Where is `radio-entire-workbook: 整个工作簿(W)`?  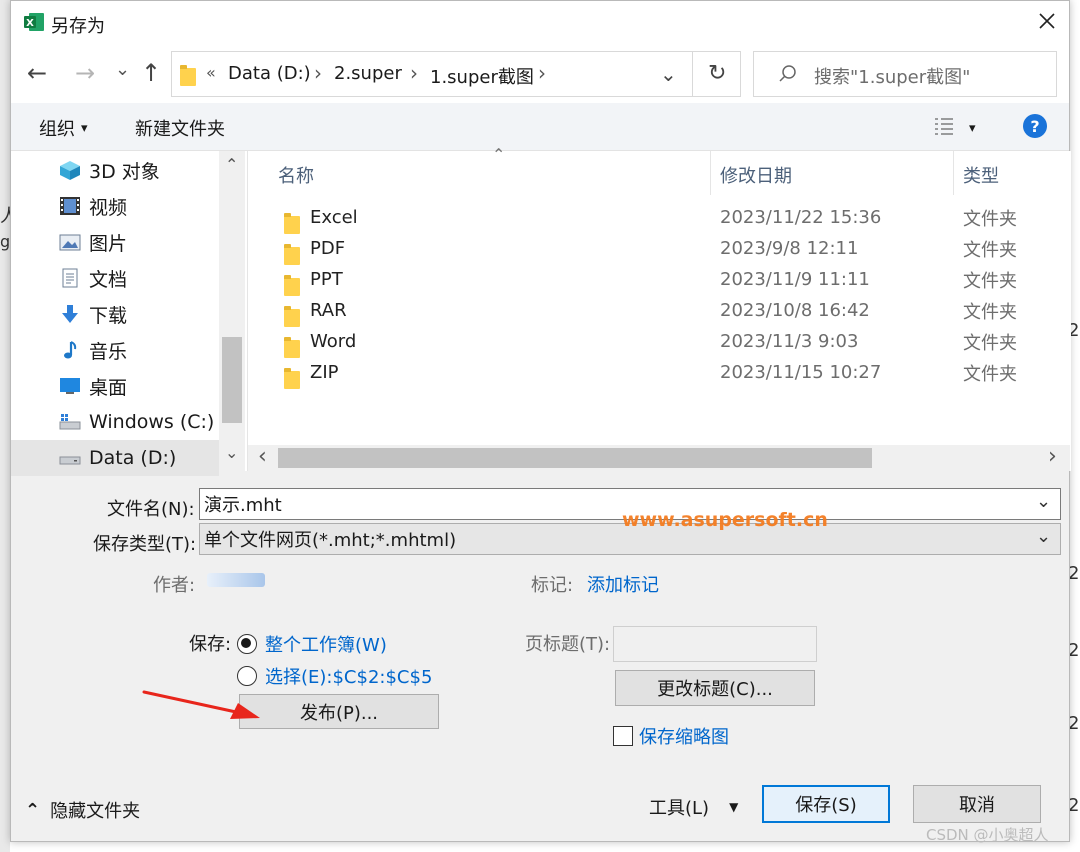
radio-entire-workbook: 整个工作簿(W) is located at coordinates (312, 644).